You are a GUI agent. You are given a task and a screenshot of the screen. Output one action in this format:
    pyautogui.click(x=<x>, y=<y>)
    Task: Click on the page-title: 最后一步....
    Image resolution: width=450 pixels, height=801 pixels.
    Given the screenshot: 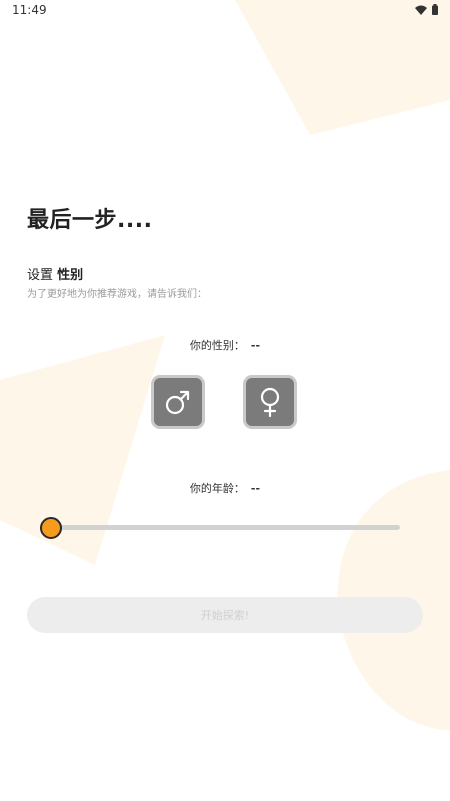 What is the action you would take?
    pyautogui.click(x=90, y=220)
    